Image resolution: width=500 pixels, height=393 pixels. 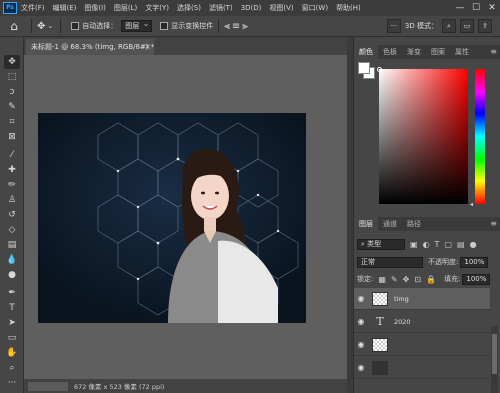 I want to click on history-brush-tool-icon: ↺, so click(x=12, y=215).